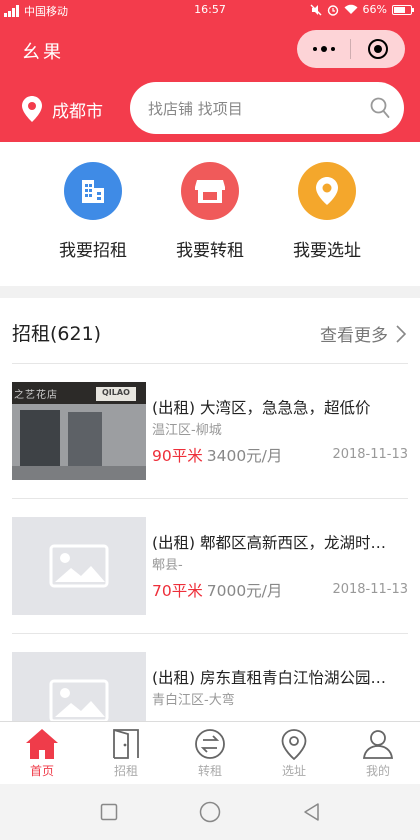 This screenshot has width=420, height=840. What do you see at coordinates (401, 333) in the screenshot?
I see `chevron-right-icon` at bounding box center [401, 333].